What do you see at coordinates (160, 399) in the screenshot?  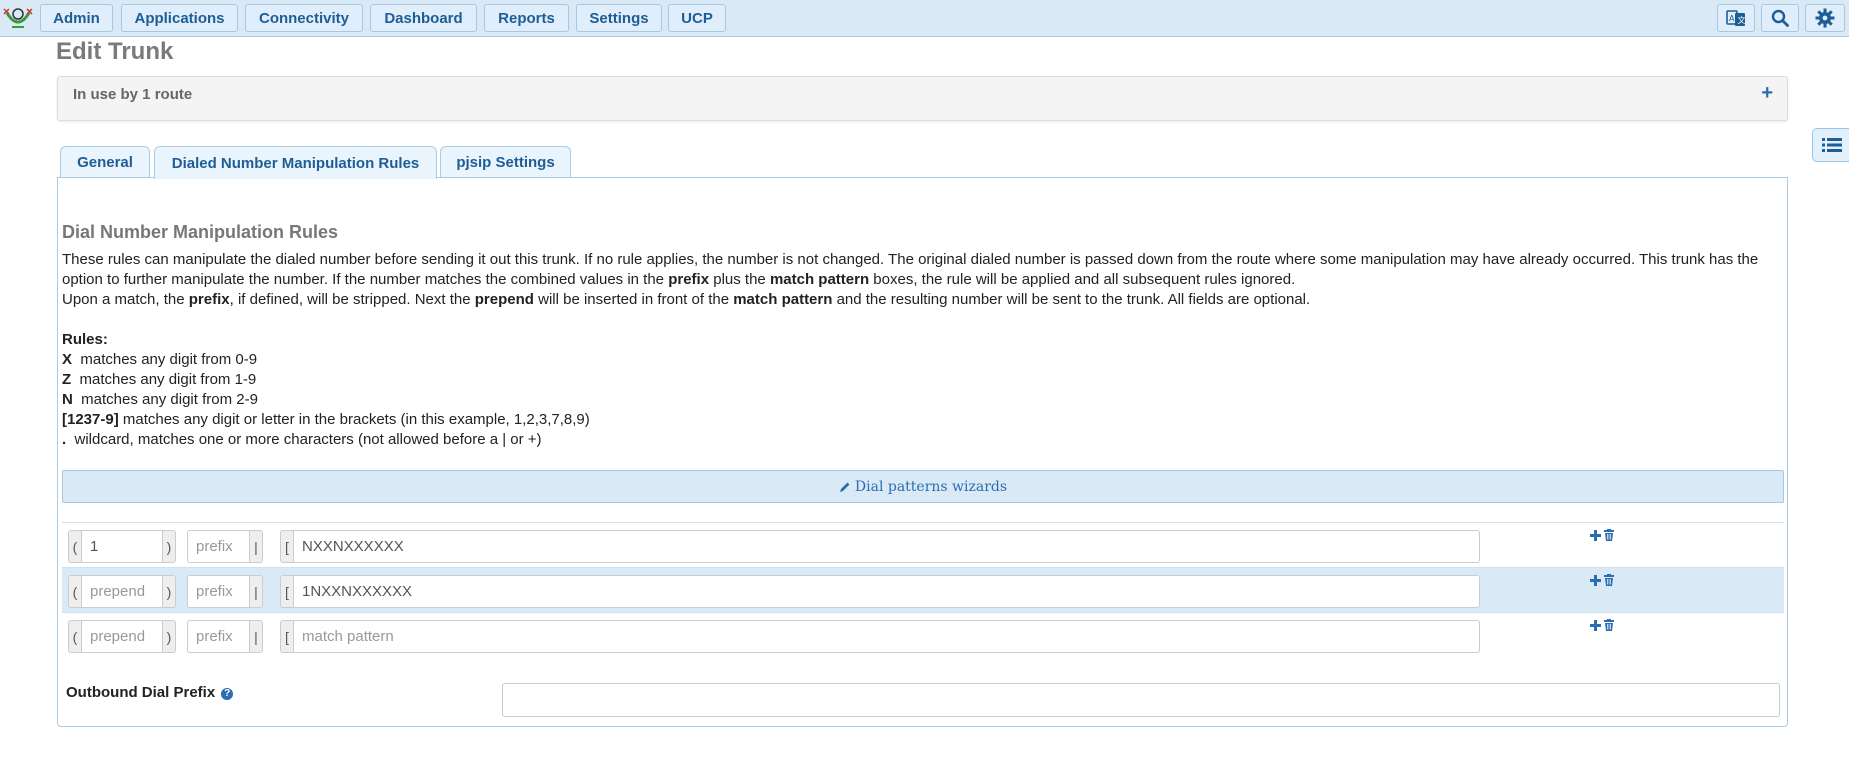 I see `rule-item: N matches any digit from 2-9` at bounding box center [160, 399].